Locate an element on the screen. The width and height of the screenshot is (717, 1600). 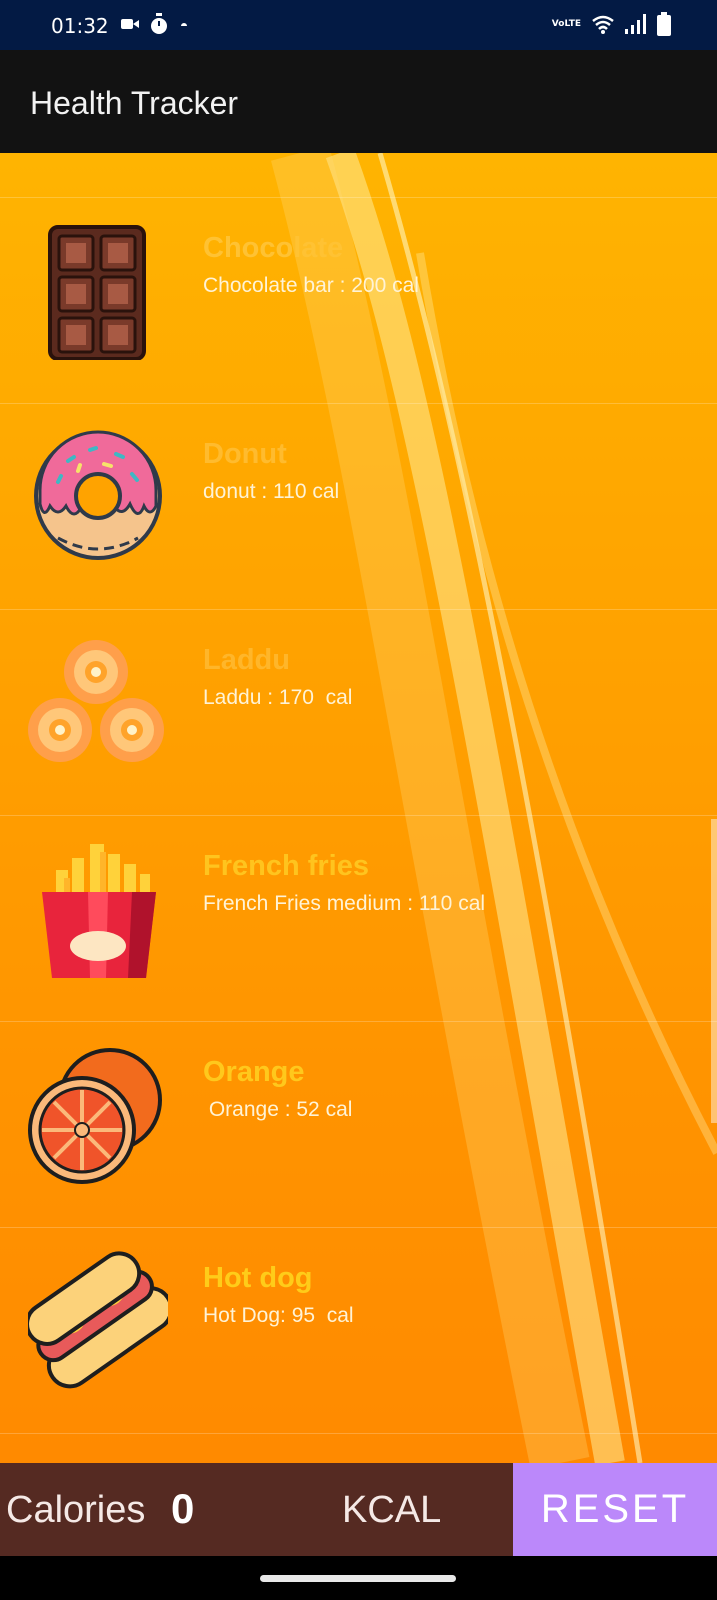
item-desc: Hot Dog: 95 cal is located at coordinates (278, 1315).